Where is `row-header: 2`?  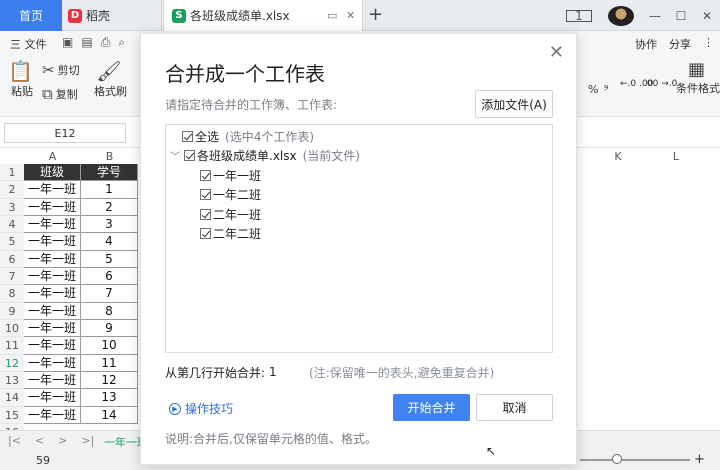 row-header: 2 is located at coordinates (12, 190).